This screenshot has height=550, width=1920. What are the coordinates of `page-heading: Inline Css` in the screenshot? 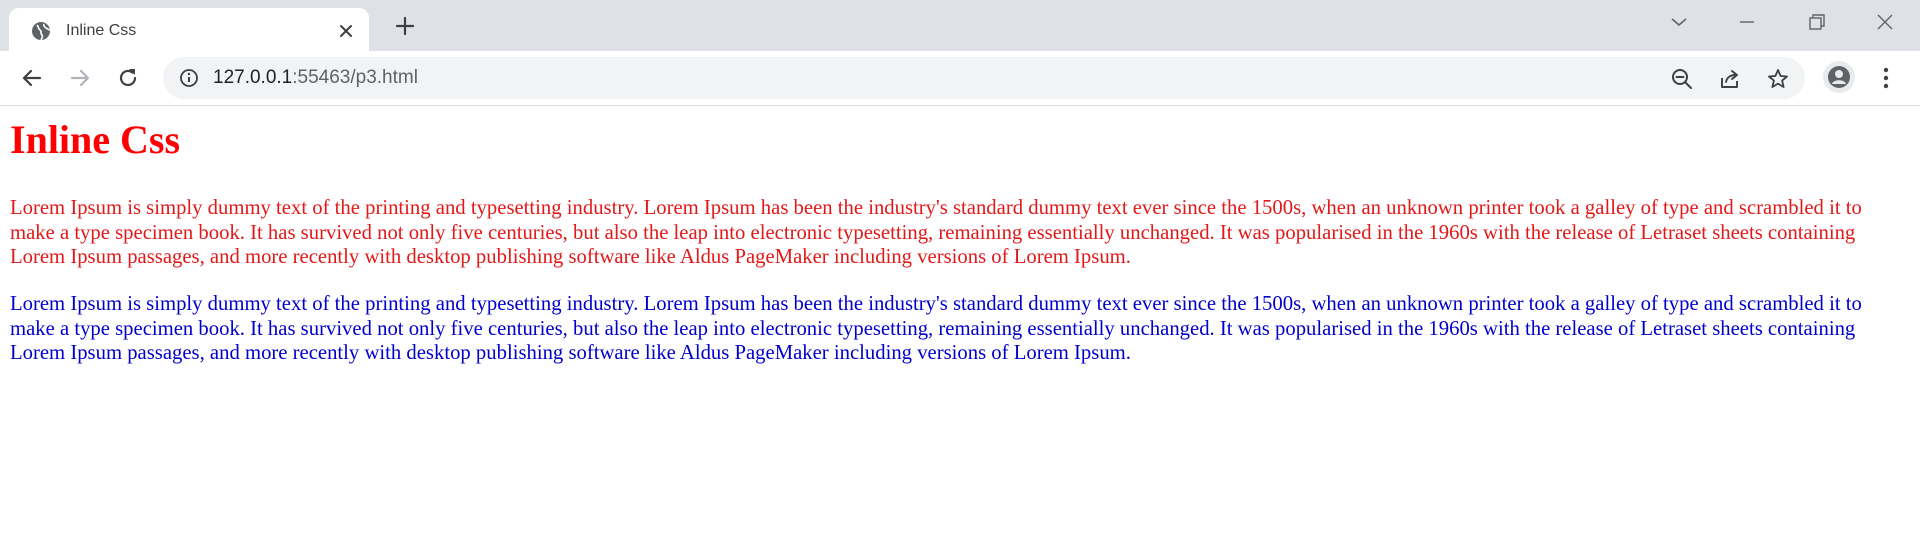 It's located at (95, 139).